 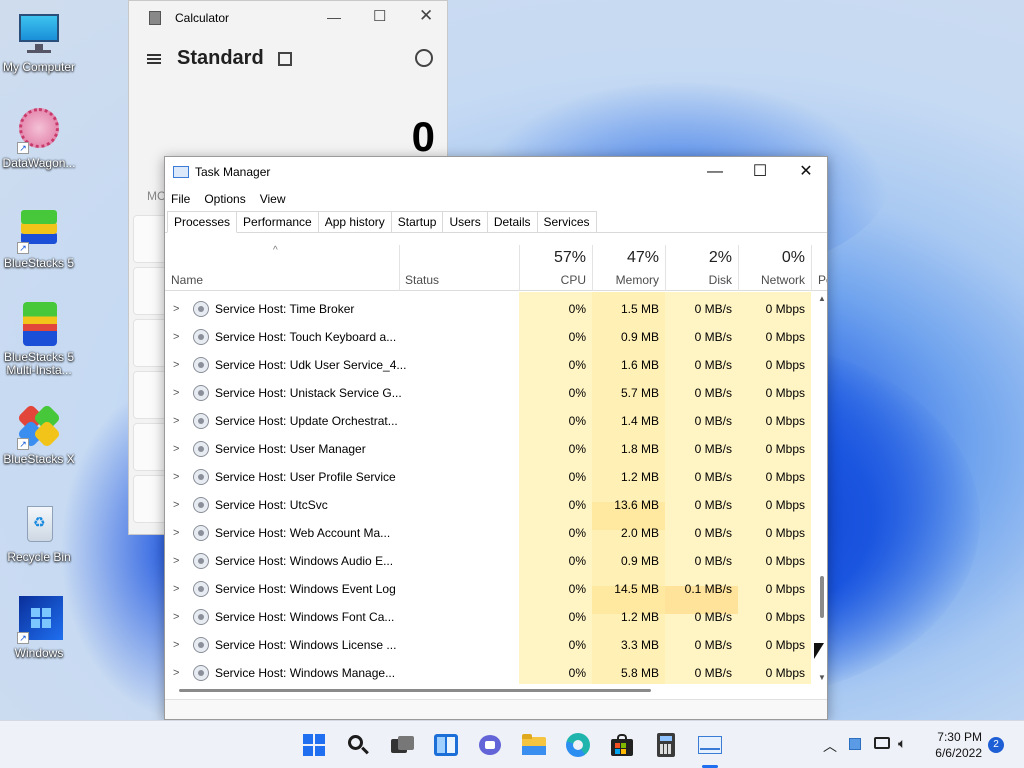 I want to click on store-icon, so click(x=622, y=745).